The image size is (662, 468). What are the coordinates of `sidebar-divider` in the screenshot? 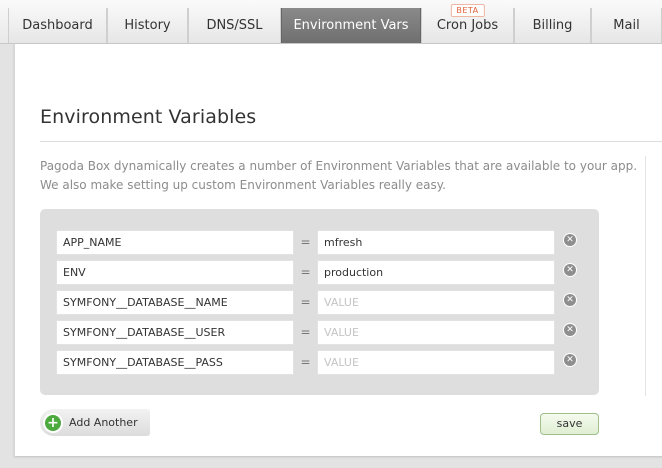 It's located at (645, 276).